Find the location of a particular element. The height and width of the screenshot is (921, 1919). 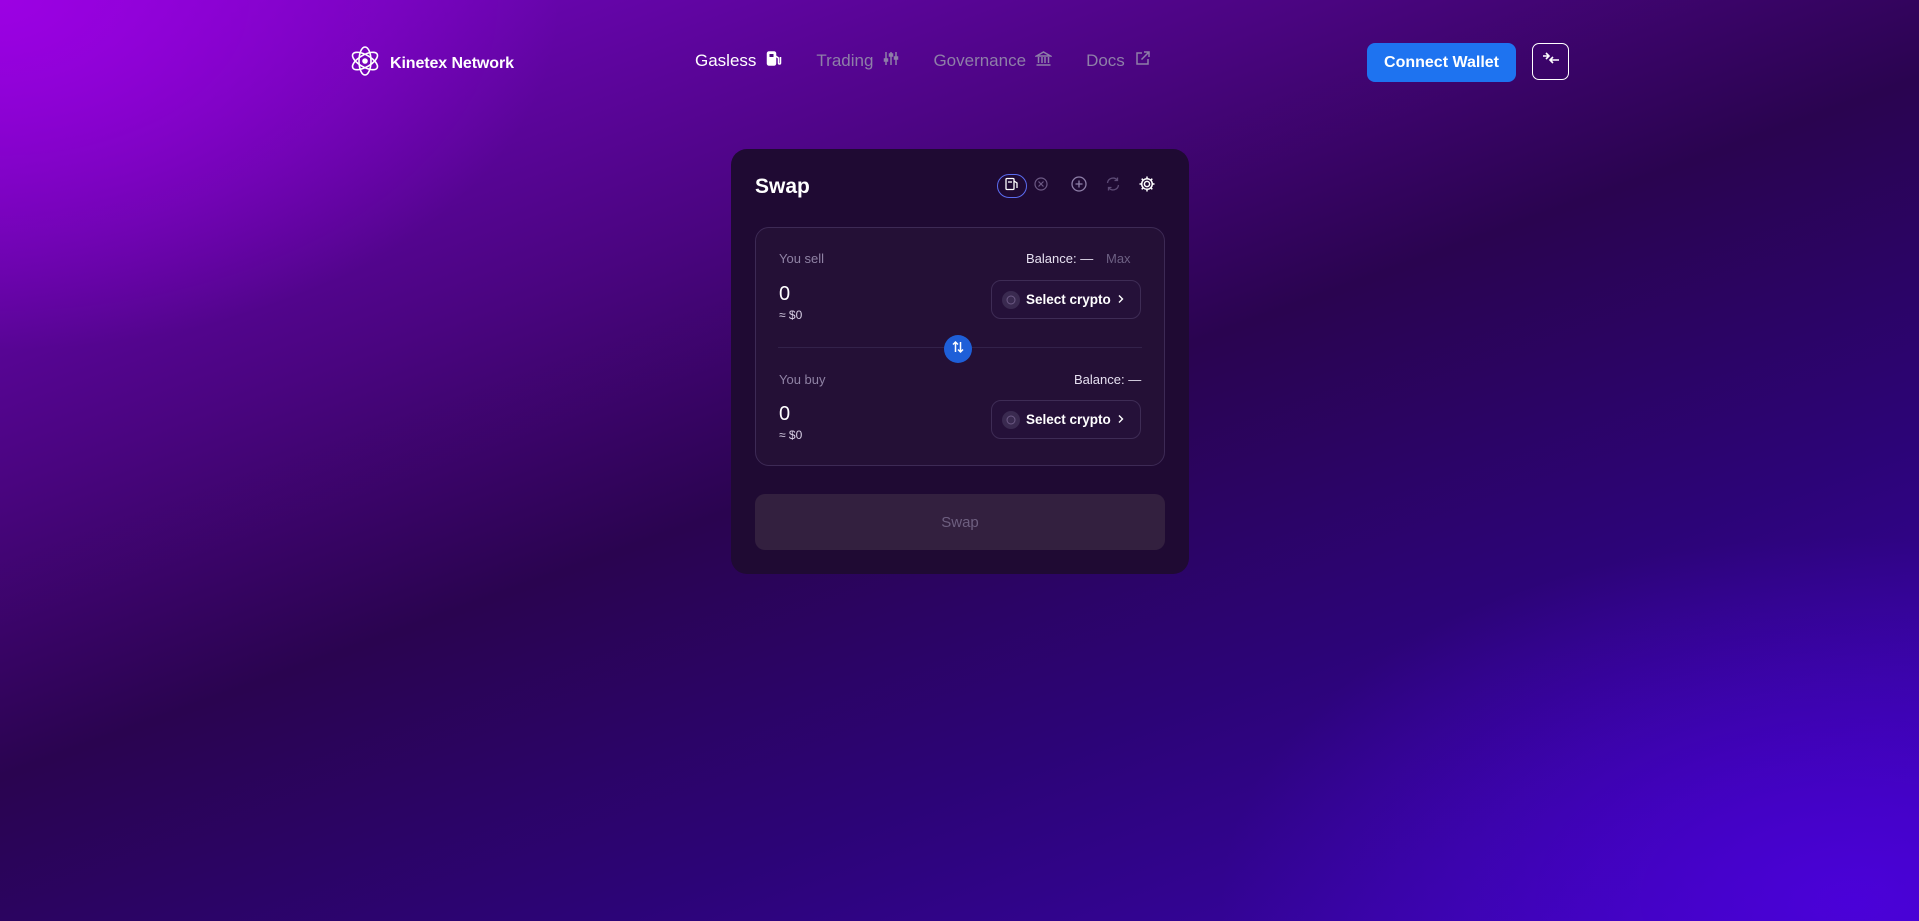

swap-toolbar is located at coordinates (1078, 186).